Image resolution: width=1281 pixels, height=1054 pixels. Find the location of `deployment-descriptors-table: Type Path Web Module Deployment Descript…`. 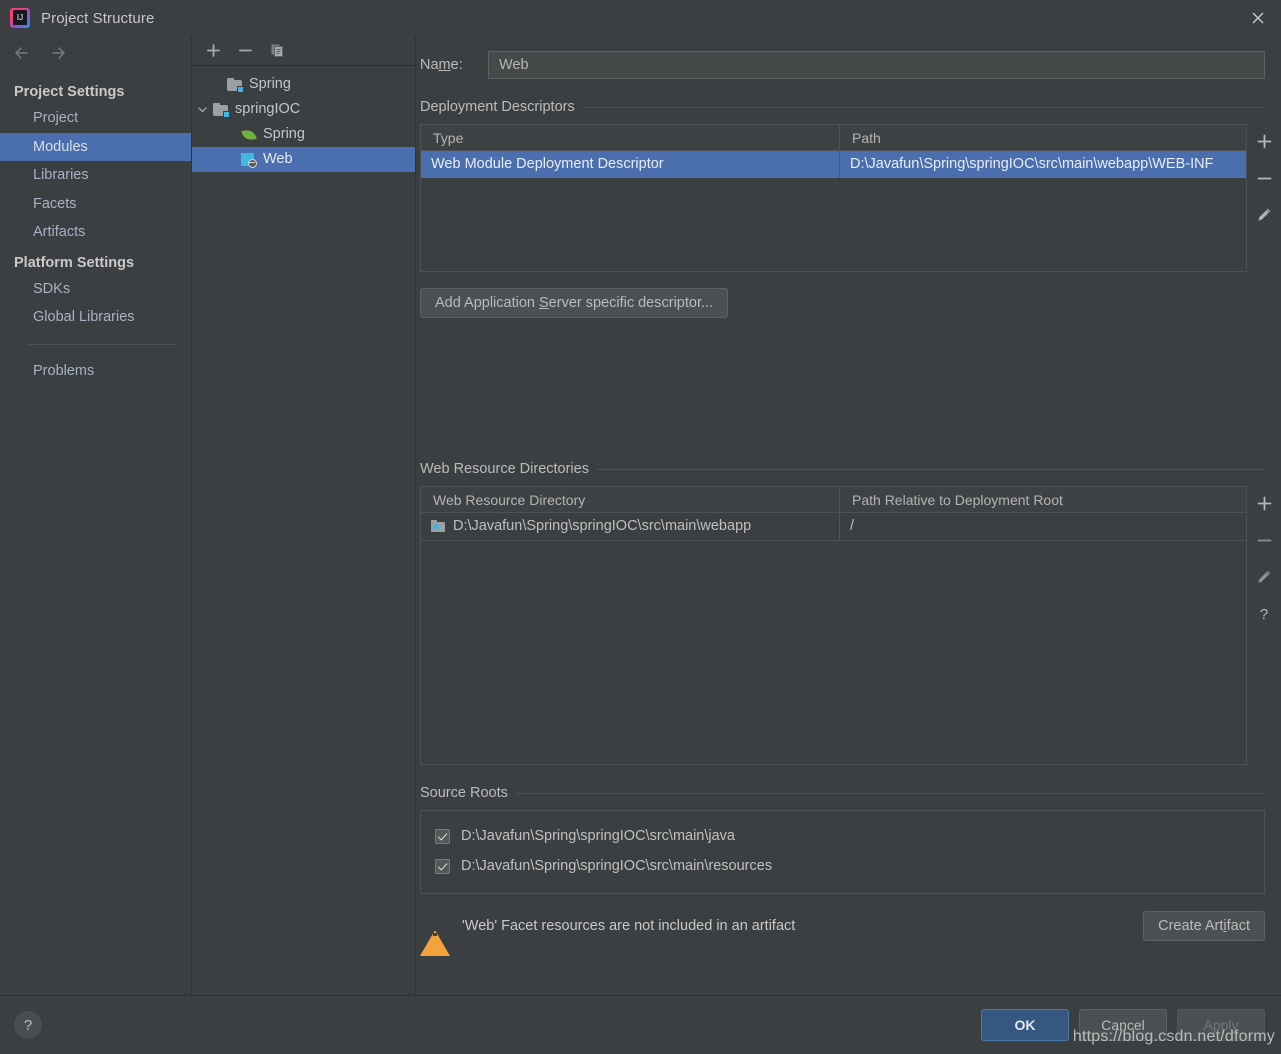

deployment-descriptors-table: Type Path Web Module Deployment Descript… is located at coordinates (833, 198).